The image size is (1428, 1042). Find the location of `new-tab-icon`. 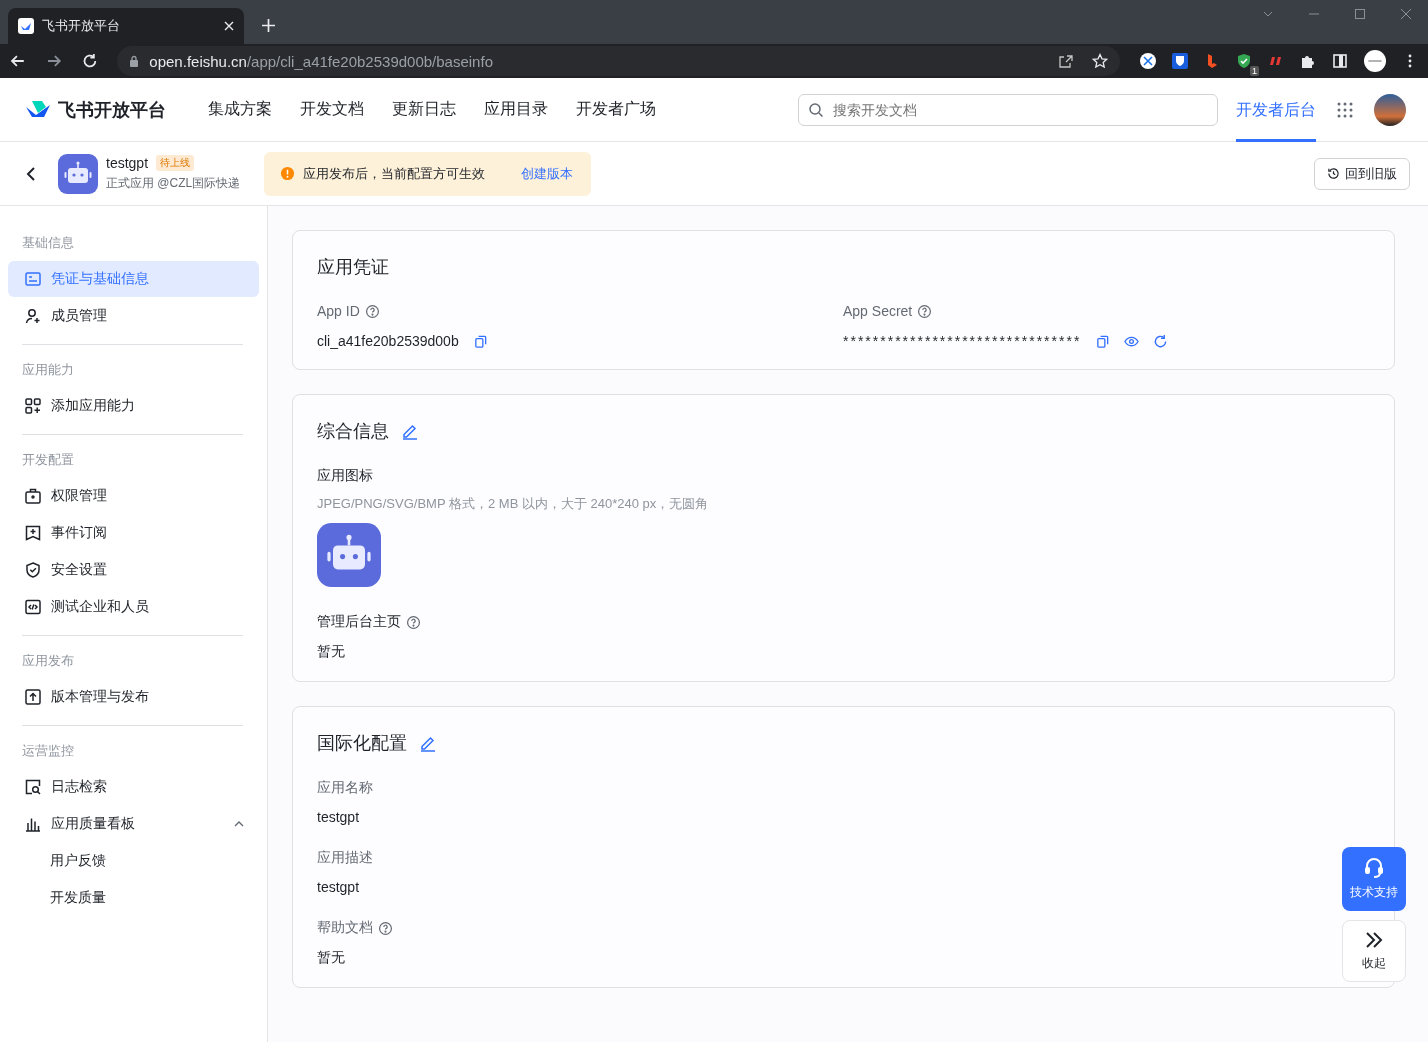

new-tab-icon is located at coordinates (268, 25).